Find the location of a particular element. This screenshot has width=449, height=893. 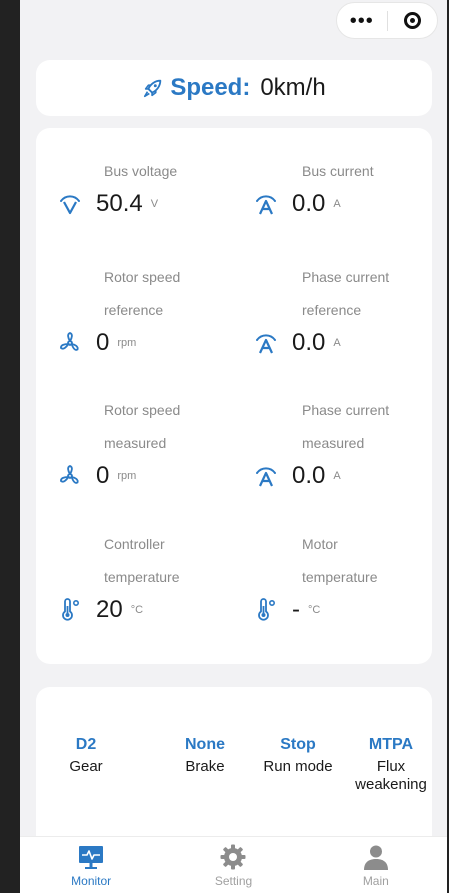

target-icon is located at coordinates (412, 20).